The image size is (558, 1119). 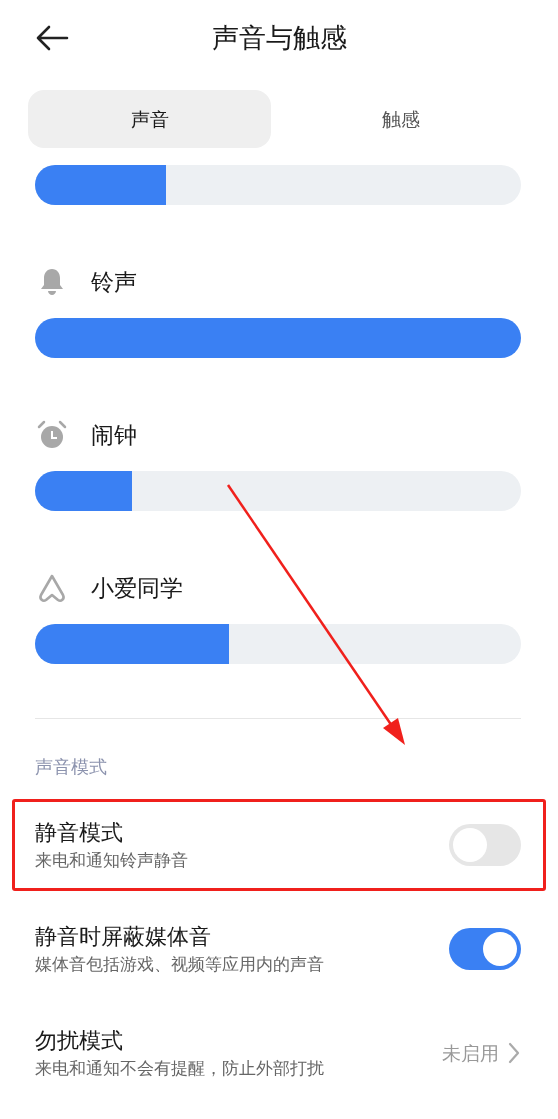 I want to click on section-title: 声音模式, so click(x=71, y=767).